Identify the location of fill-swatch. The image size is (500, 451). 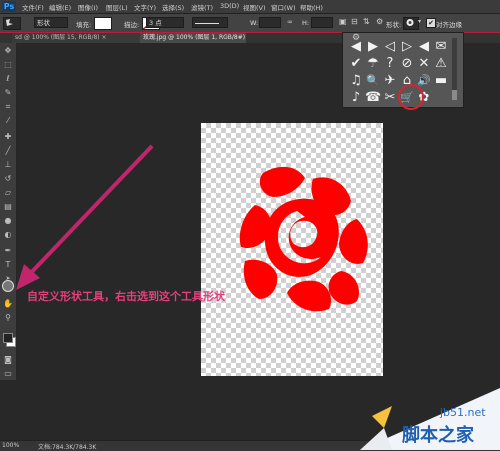
(103, 23).